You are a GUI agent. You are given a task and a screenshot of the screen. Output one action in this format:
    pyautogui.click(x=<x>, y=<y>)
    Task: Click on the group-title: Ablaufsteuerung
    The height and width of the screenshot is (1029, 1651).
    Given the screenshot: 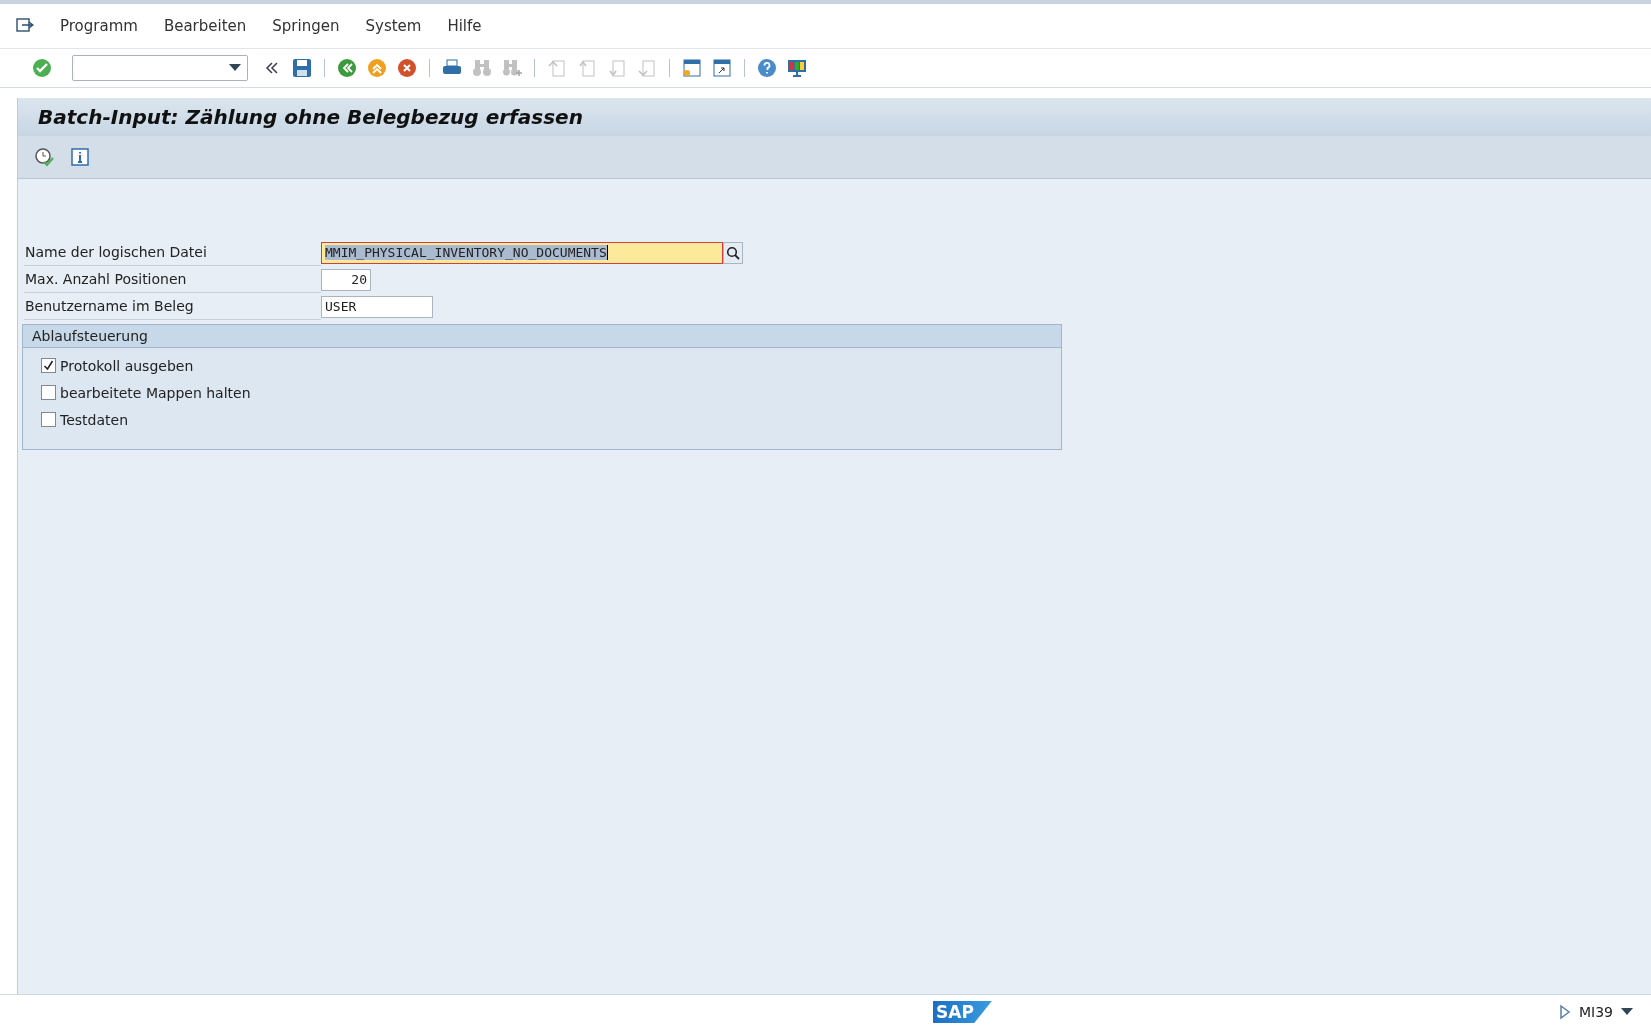 What is the action you would take?
    pyautogui.click(x=542, y=336)
    